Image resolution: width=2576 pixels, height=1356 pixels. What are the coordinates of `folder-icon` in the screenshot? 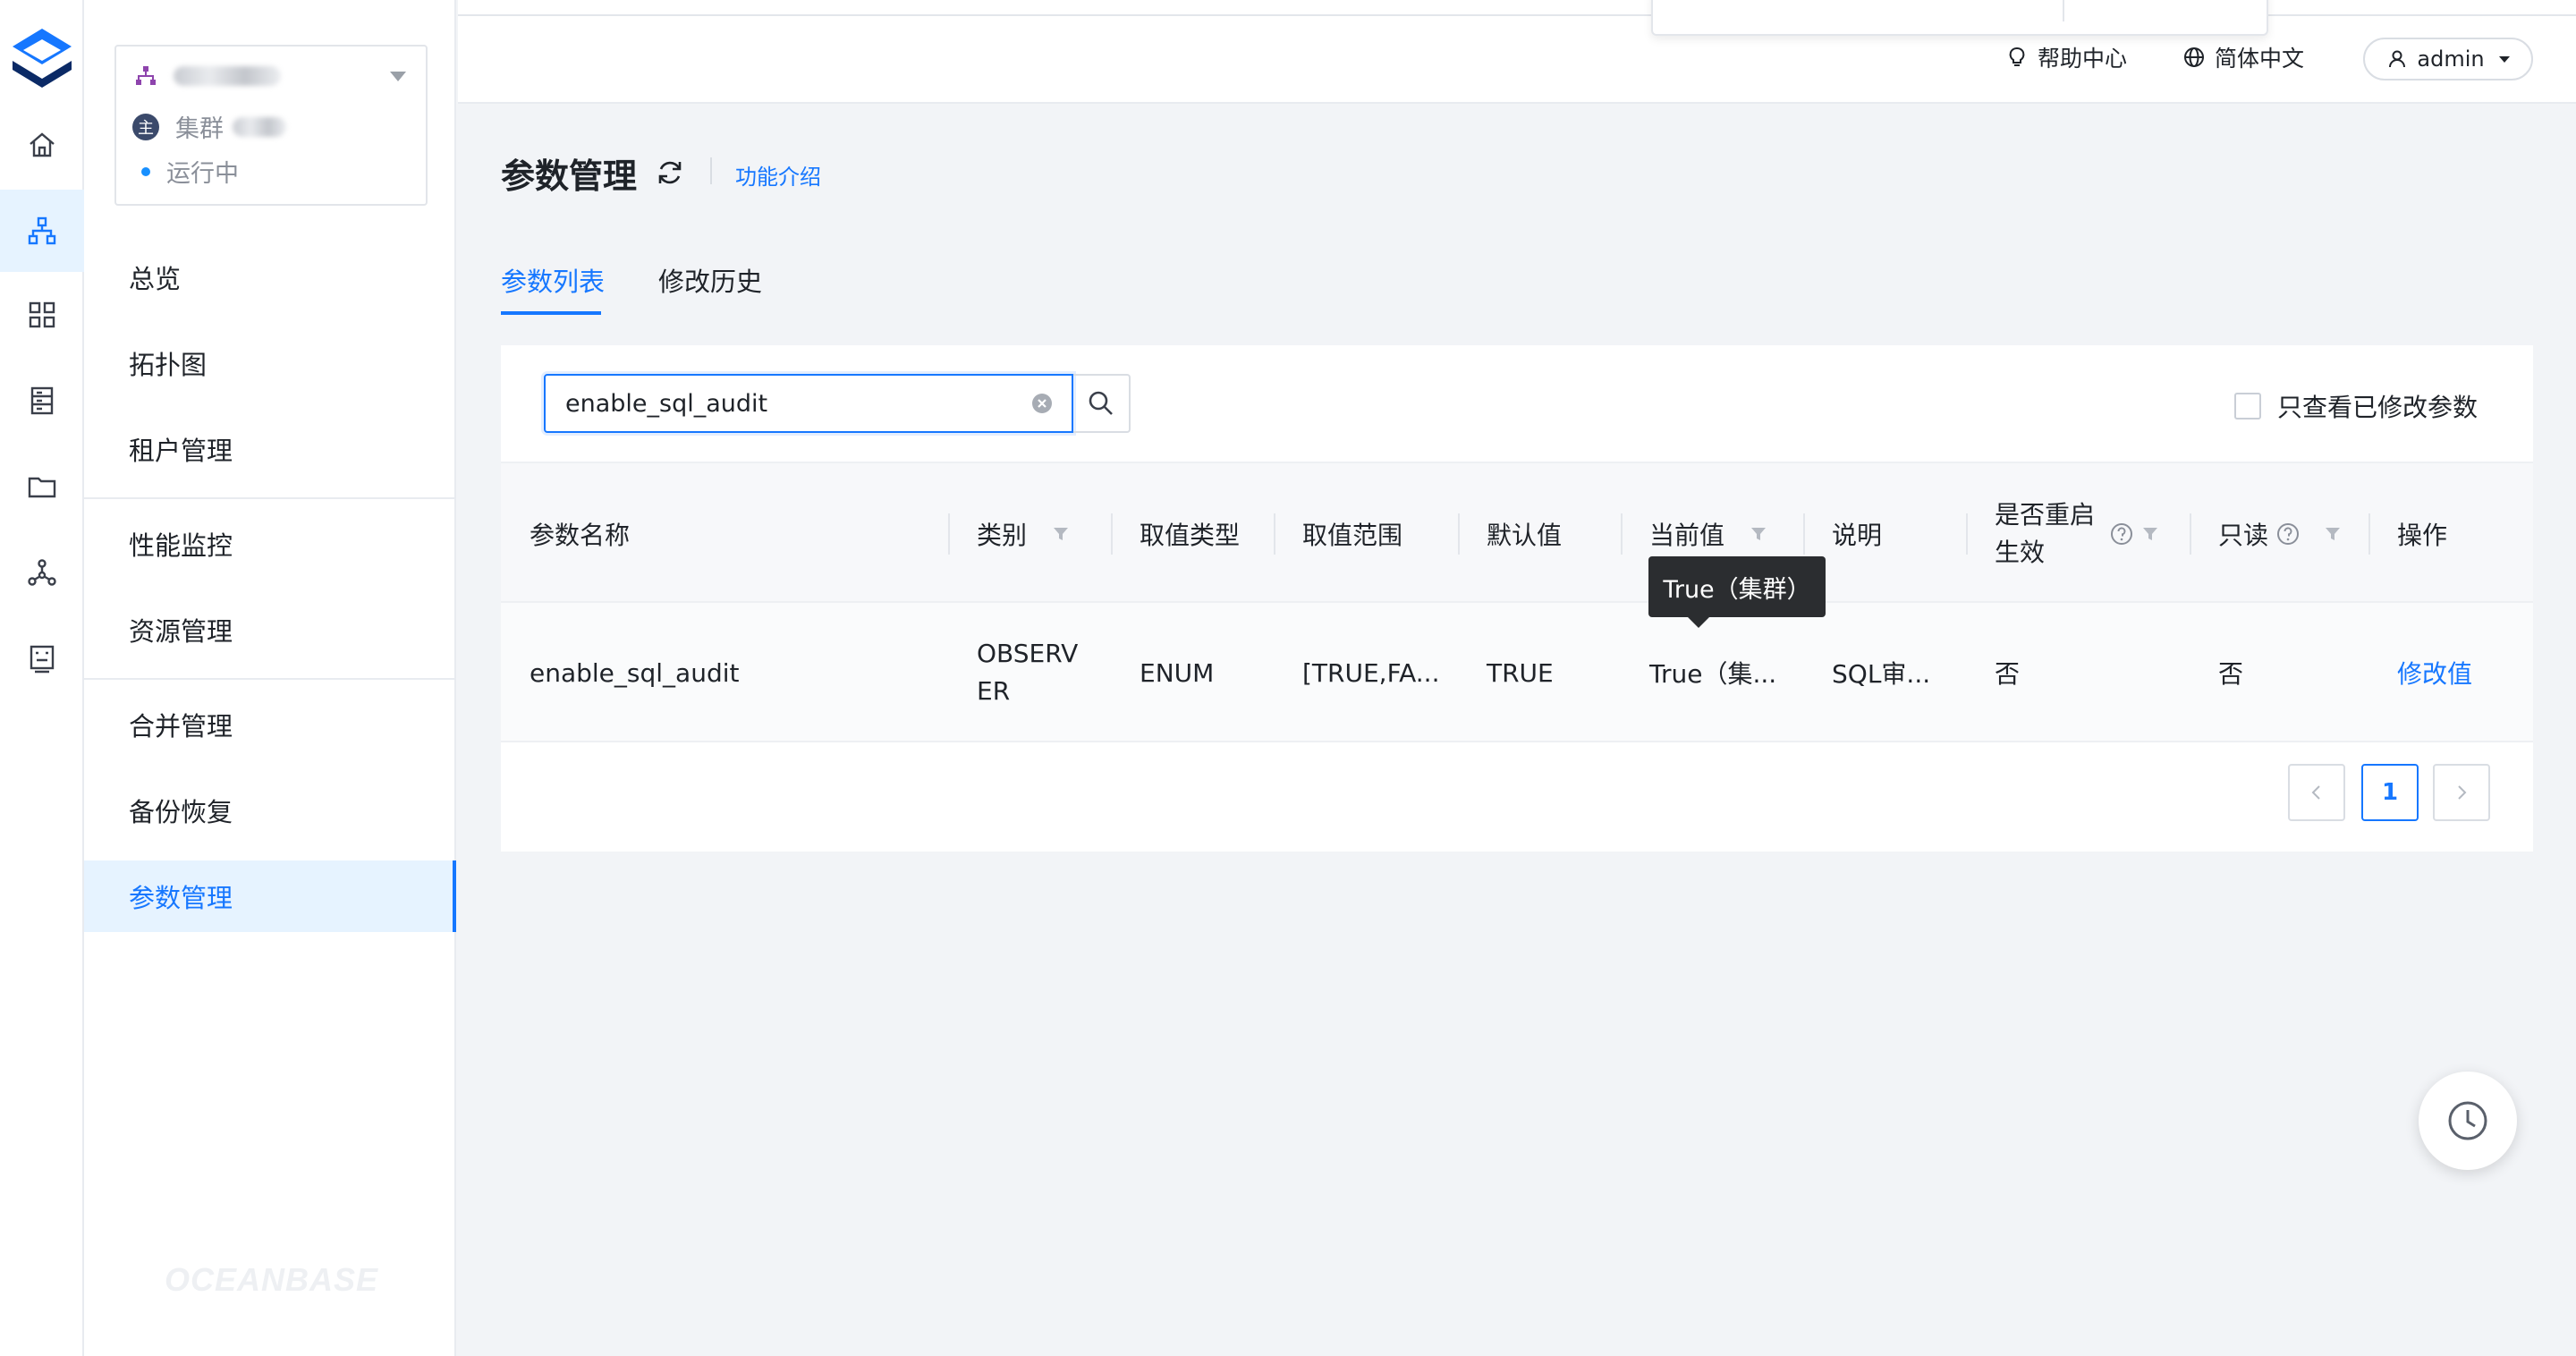 It's located at (42, 487).